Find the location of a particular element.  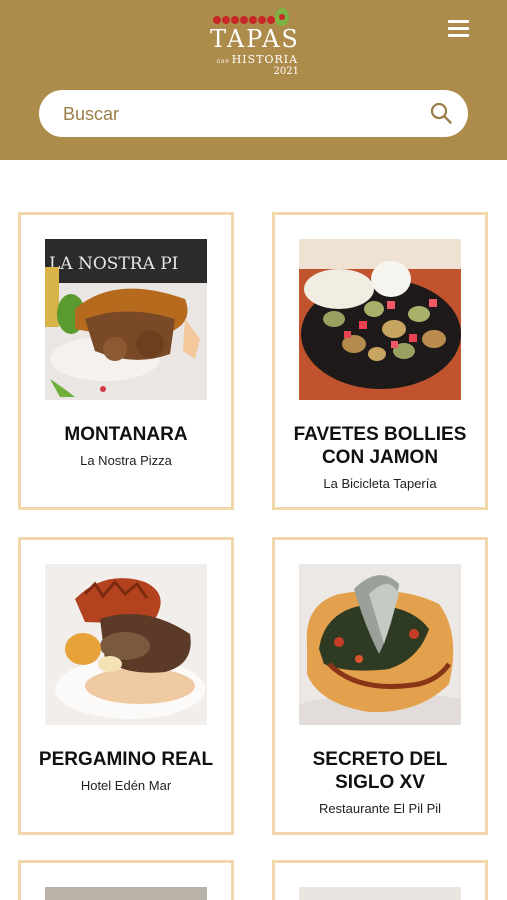

dish-restaurant: Hotel Edén Mar is located at coordinates (126, 785).